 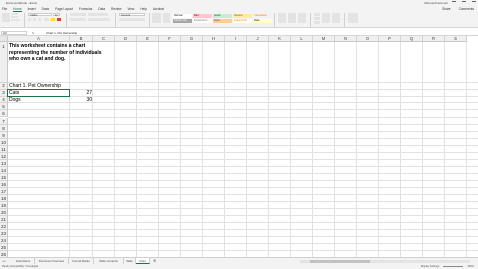 I want to click on cut-button, so click(x=14, y=14).